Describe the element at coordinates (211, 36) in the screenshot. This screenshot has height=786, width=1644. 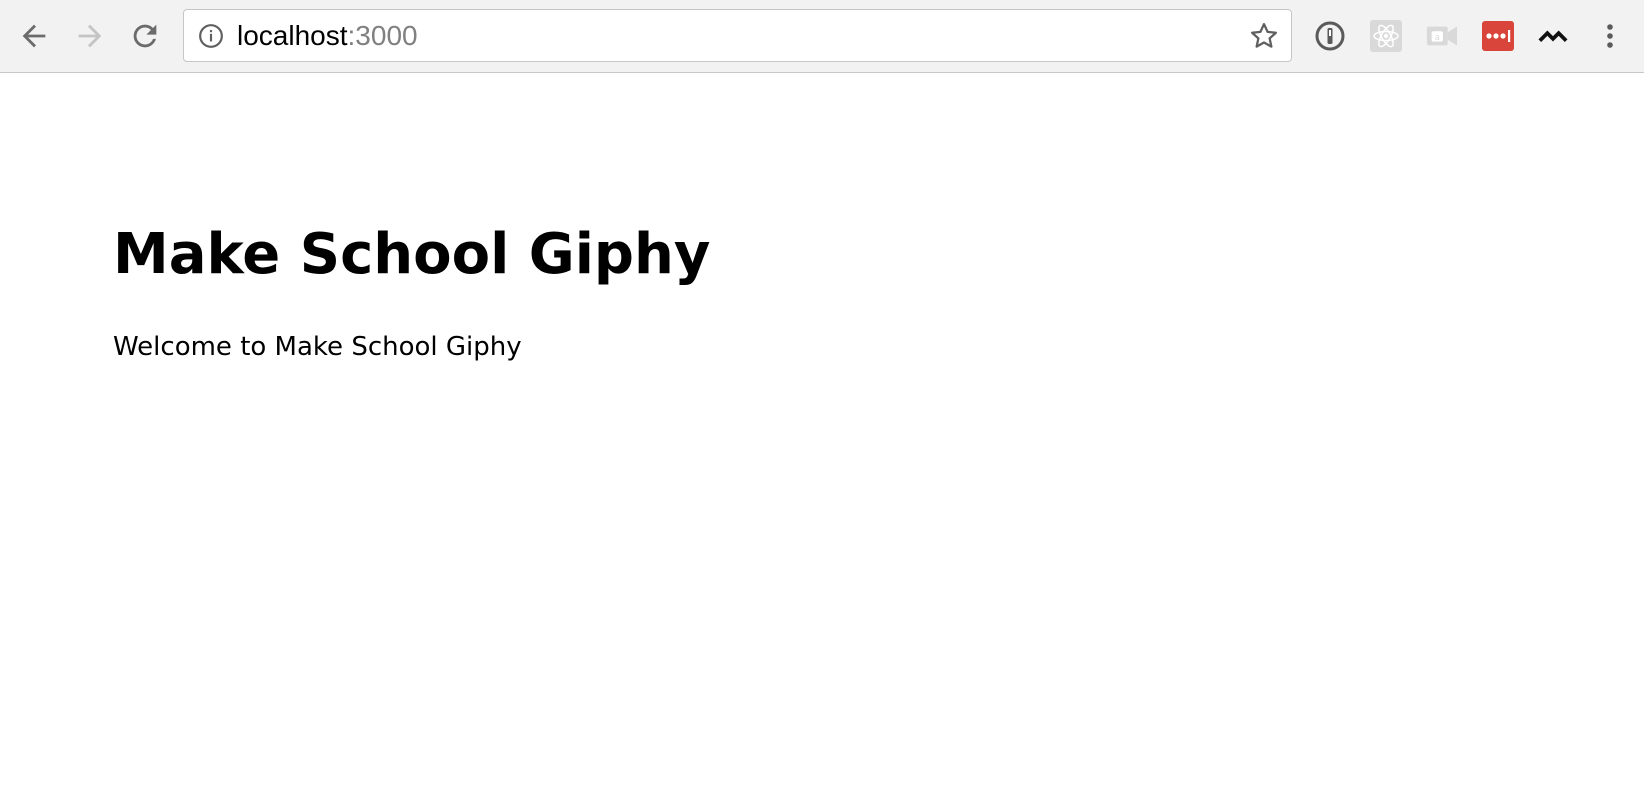
I see `info-icon` at that location.